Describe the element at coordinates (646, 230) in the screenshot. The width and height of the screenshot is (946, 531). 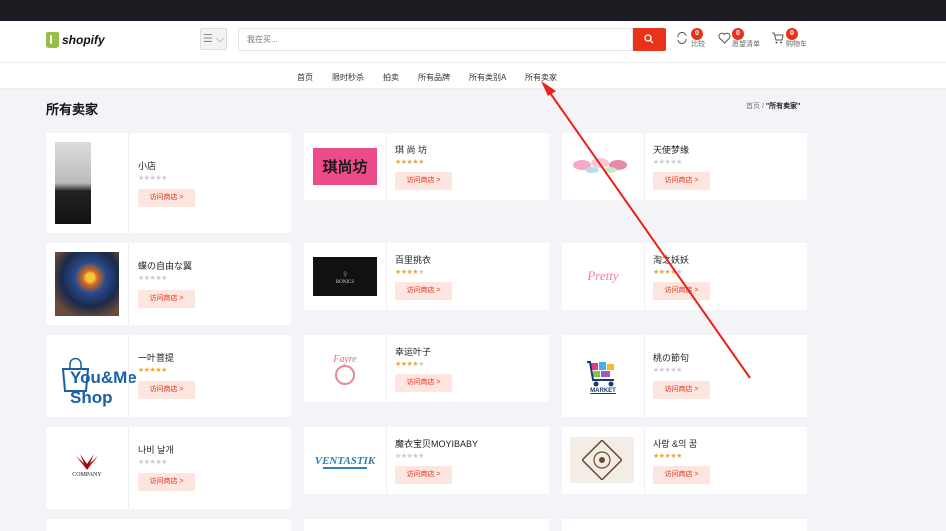
I see `annotation-arrow` at that location.